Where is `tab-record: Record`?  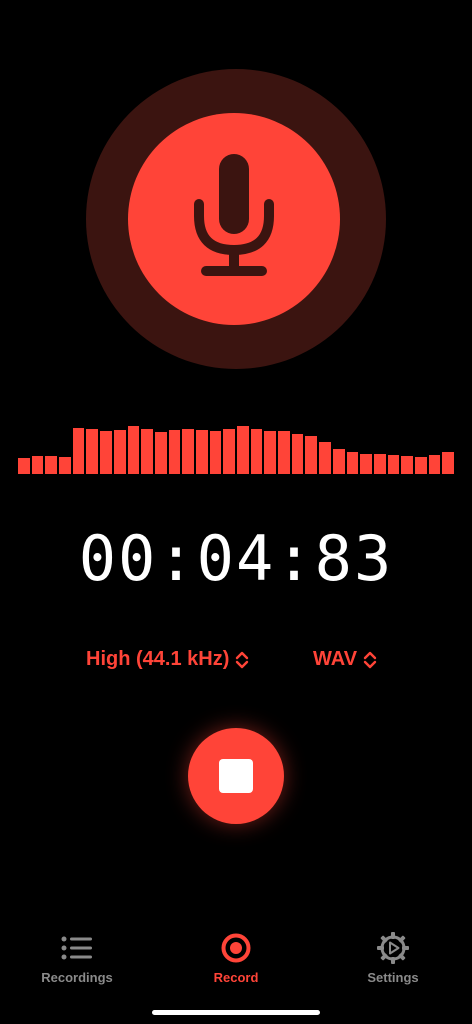
tab-record: Record is located at coordinates (236, 956).